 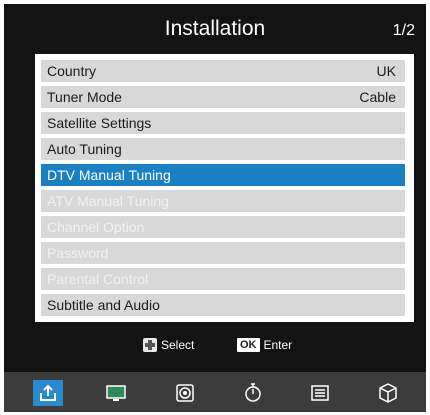 What do you see at coordinates (108, 201) in the screenshot?
I see `menu-item-label: ATV Manual Tuning` at bounding box center [108, 201].